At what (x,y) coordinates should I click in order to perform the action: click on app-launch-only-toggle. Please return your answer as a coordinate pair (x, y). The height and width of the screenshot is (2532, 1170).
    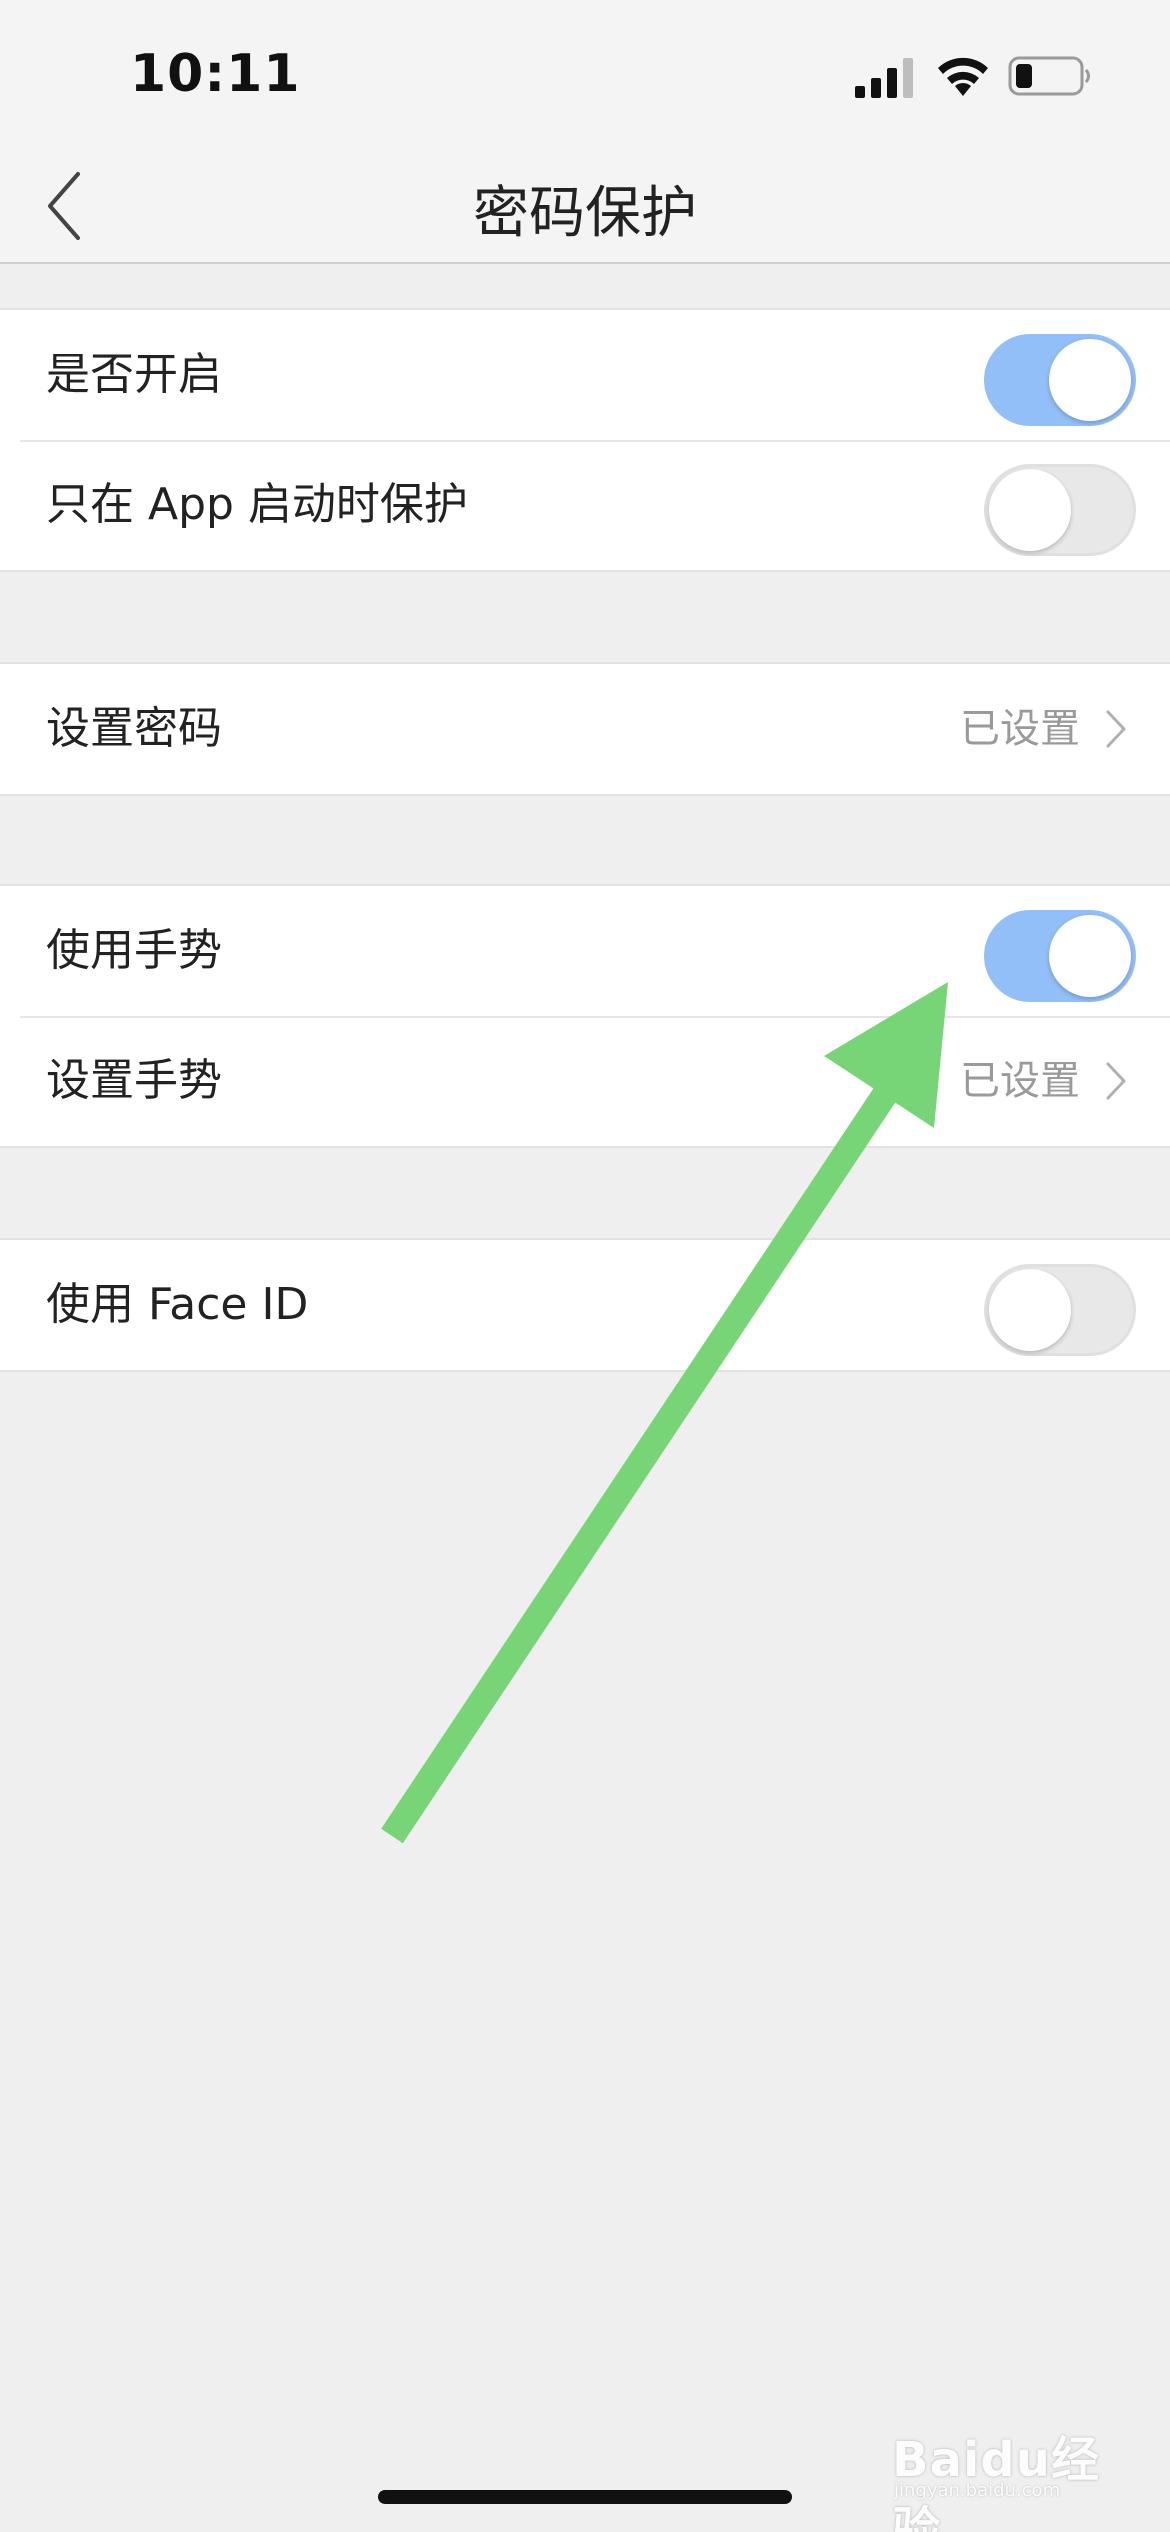
    Looking at the image, I should click on (1060, 510).